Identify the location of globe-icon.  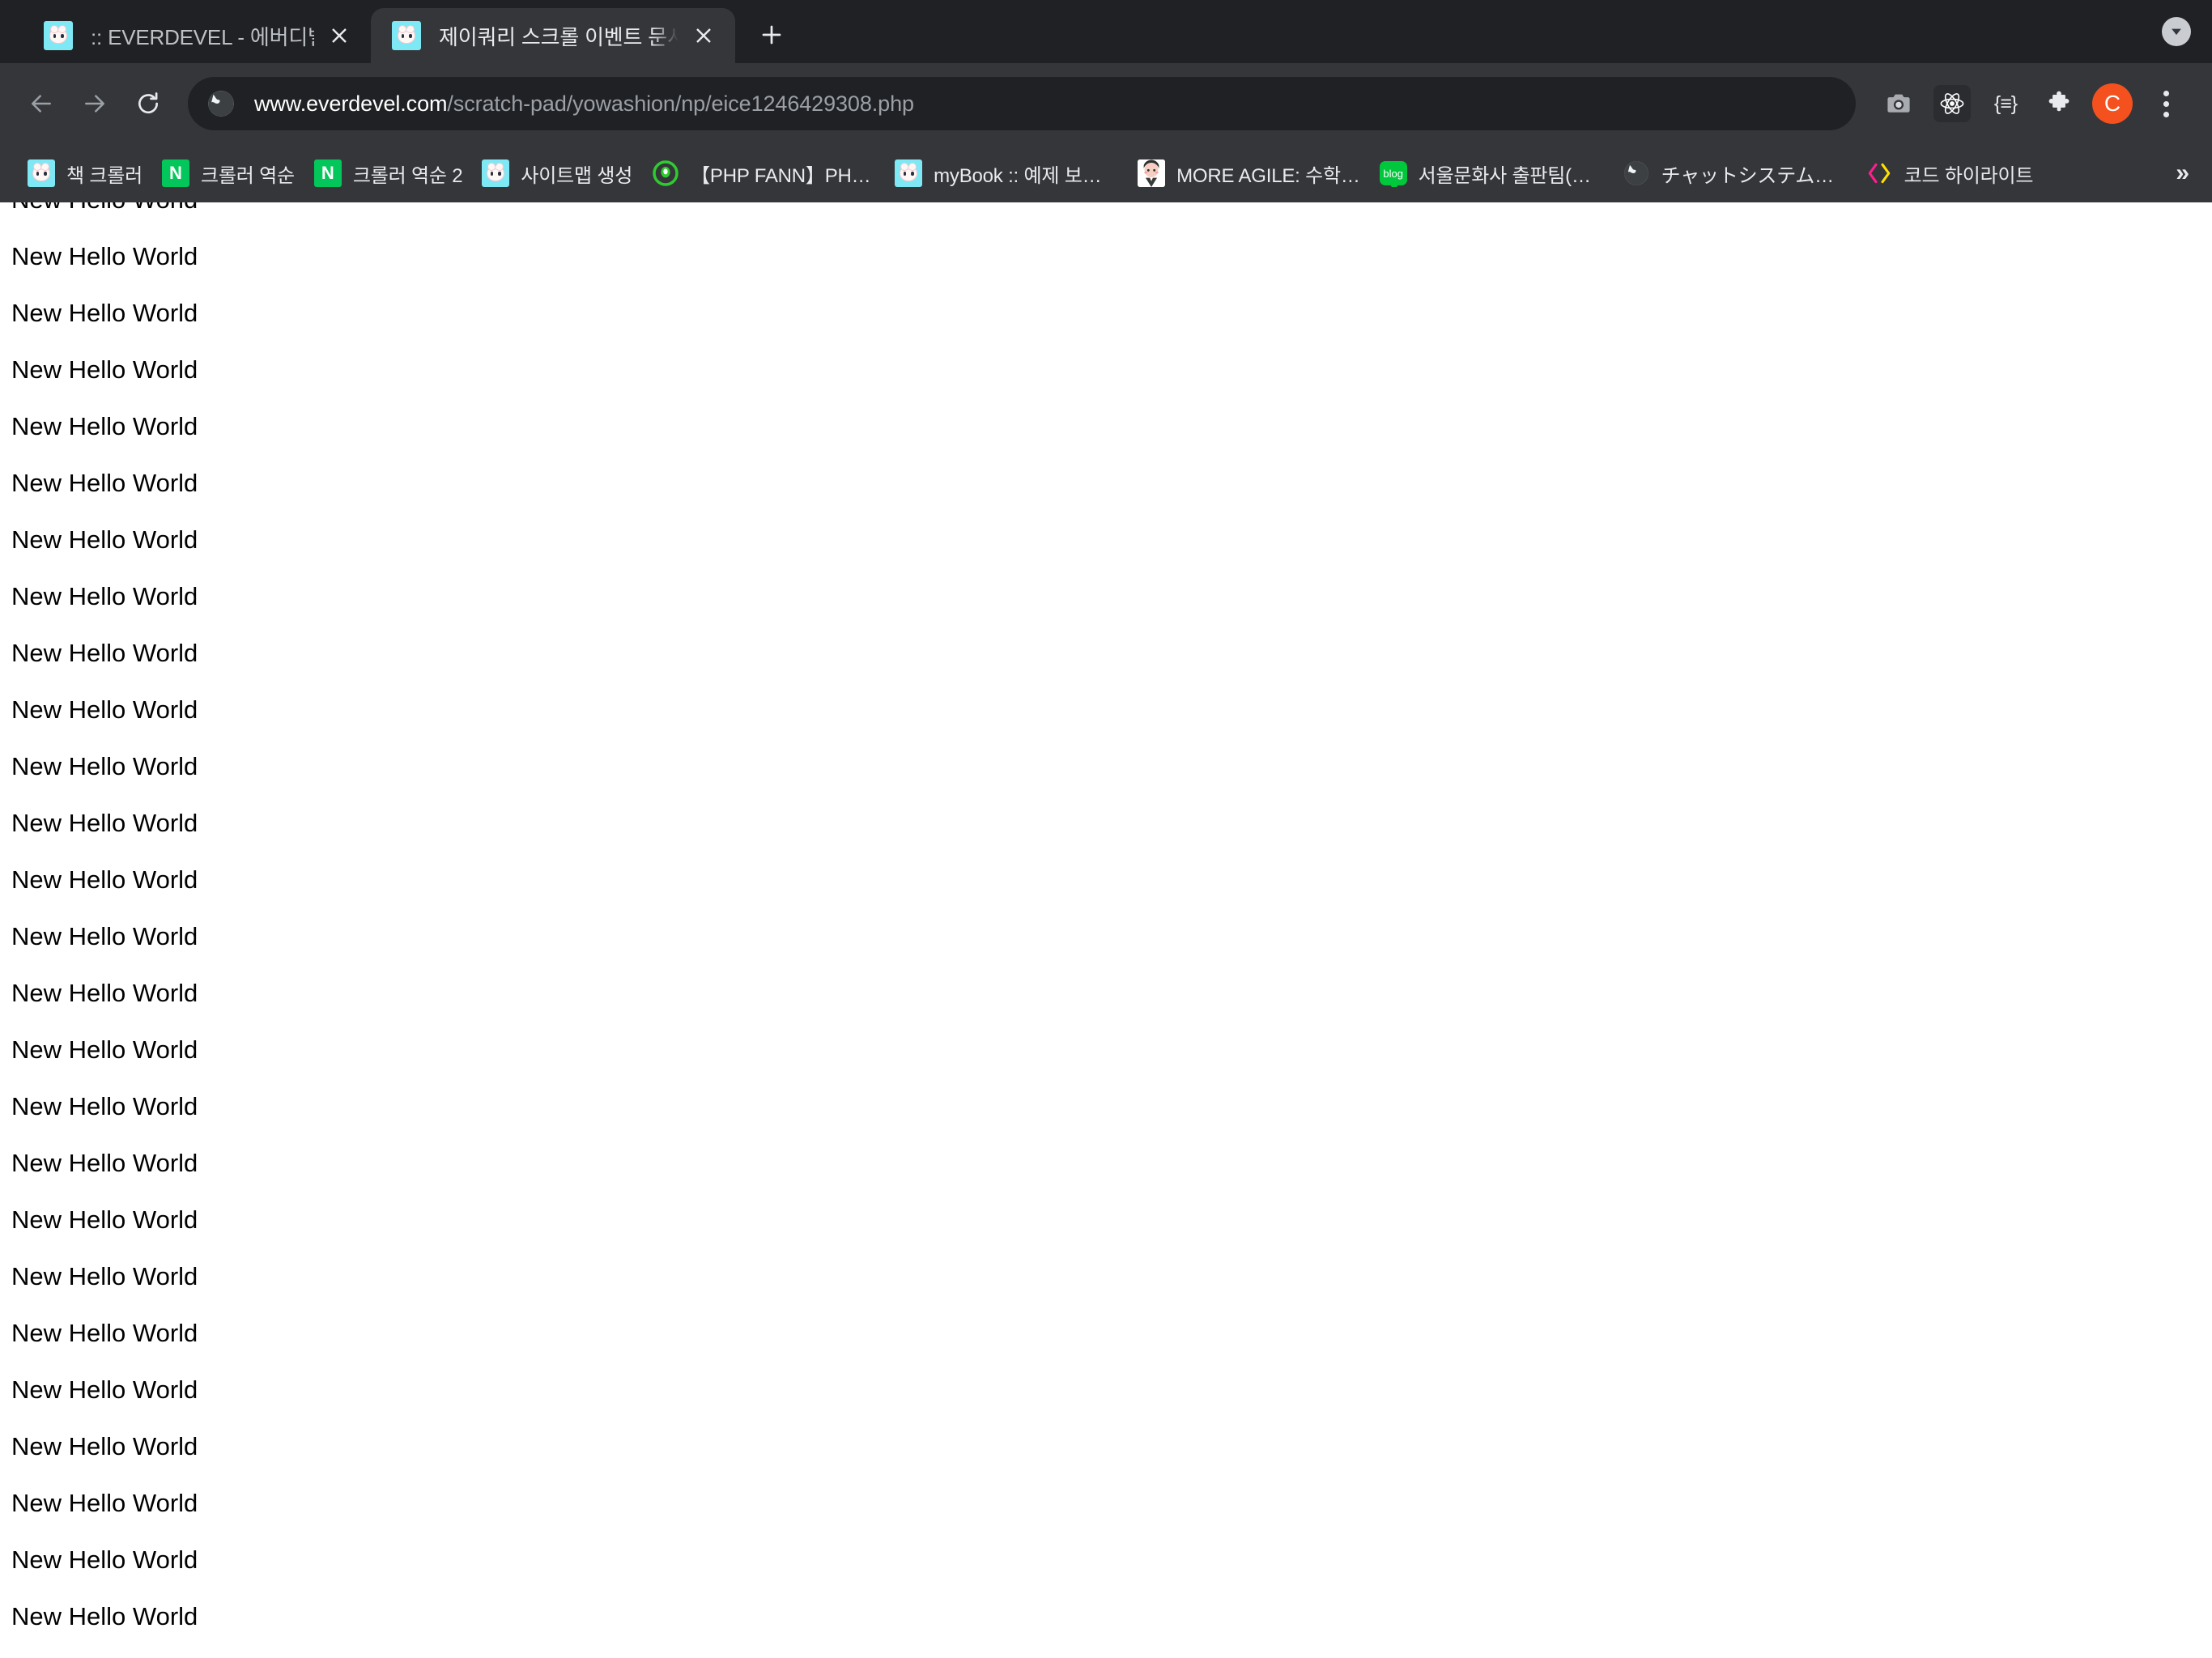
(221, 103).